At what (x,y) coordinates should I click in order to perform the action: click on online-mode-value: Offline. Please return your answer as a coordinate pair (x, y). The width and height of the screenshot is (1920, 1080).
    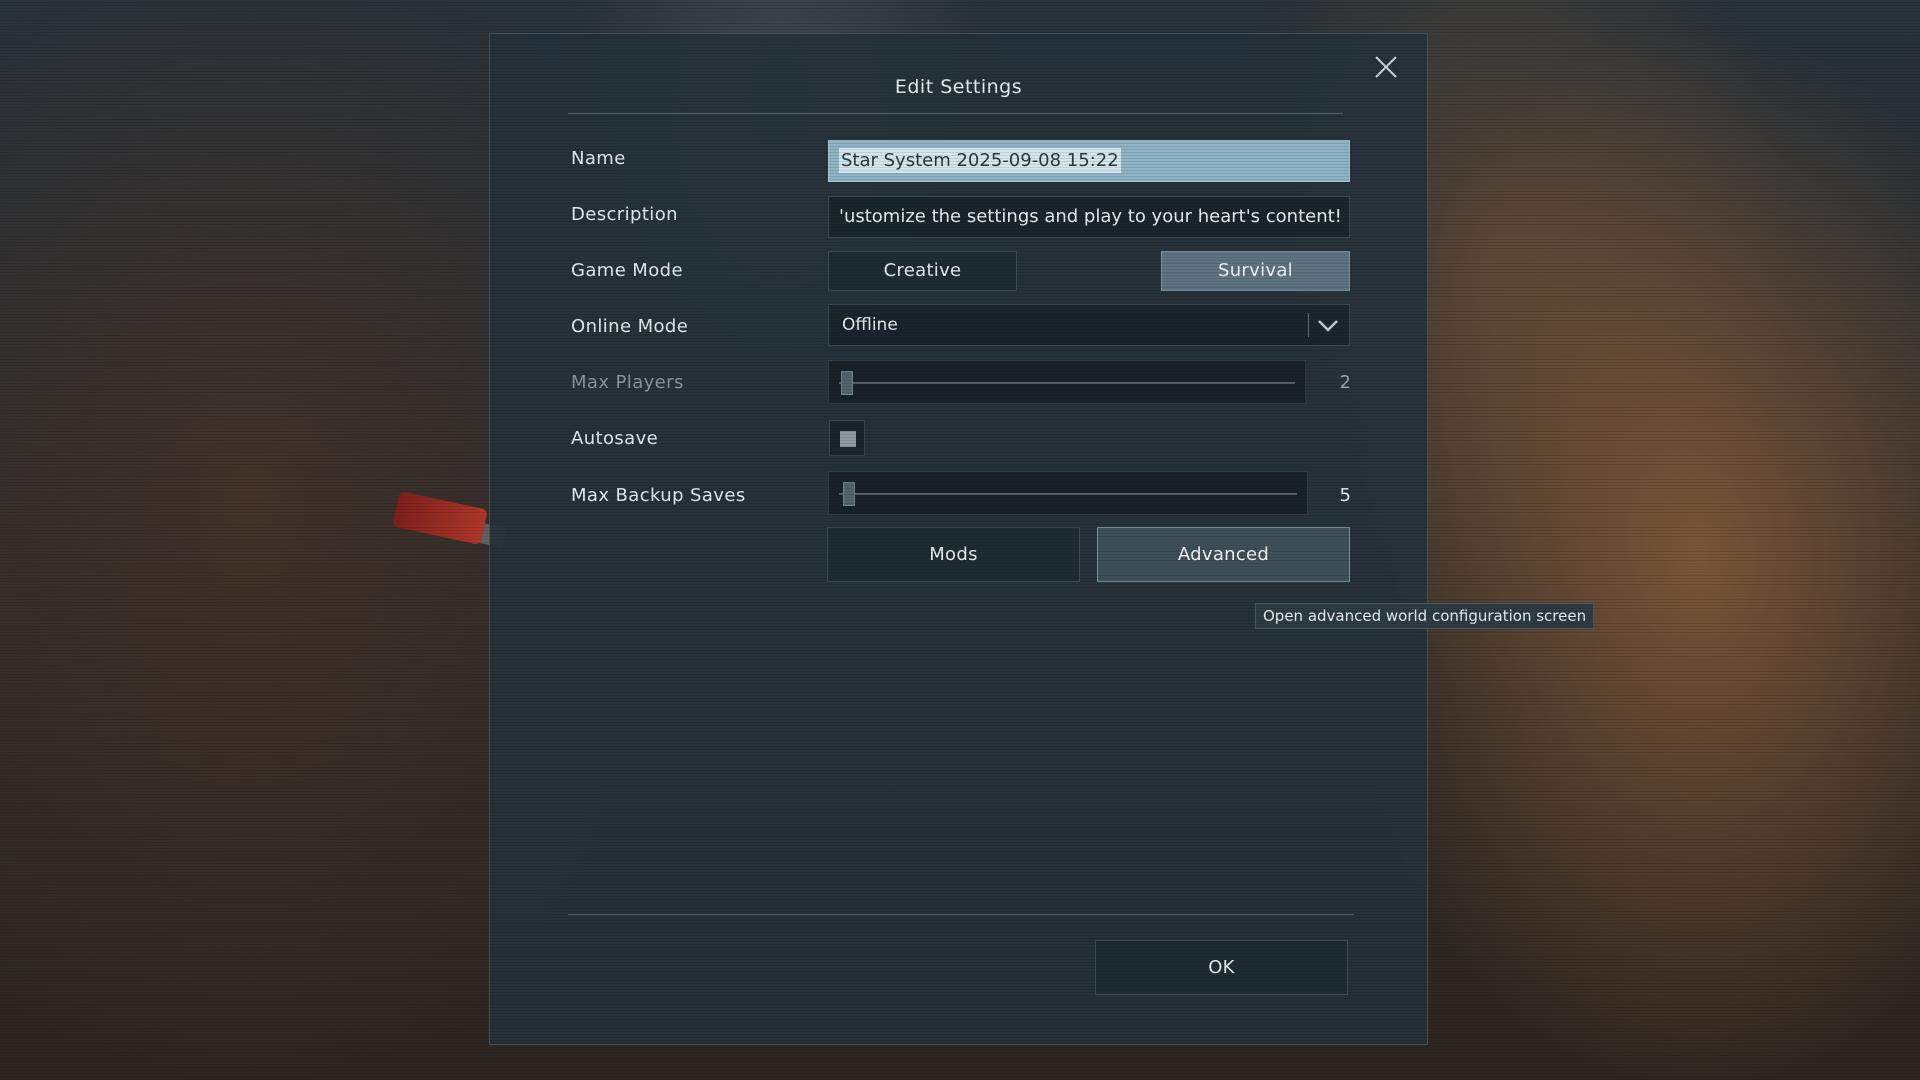
    Looking at the image, I should click on (870, 325).